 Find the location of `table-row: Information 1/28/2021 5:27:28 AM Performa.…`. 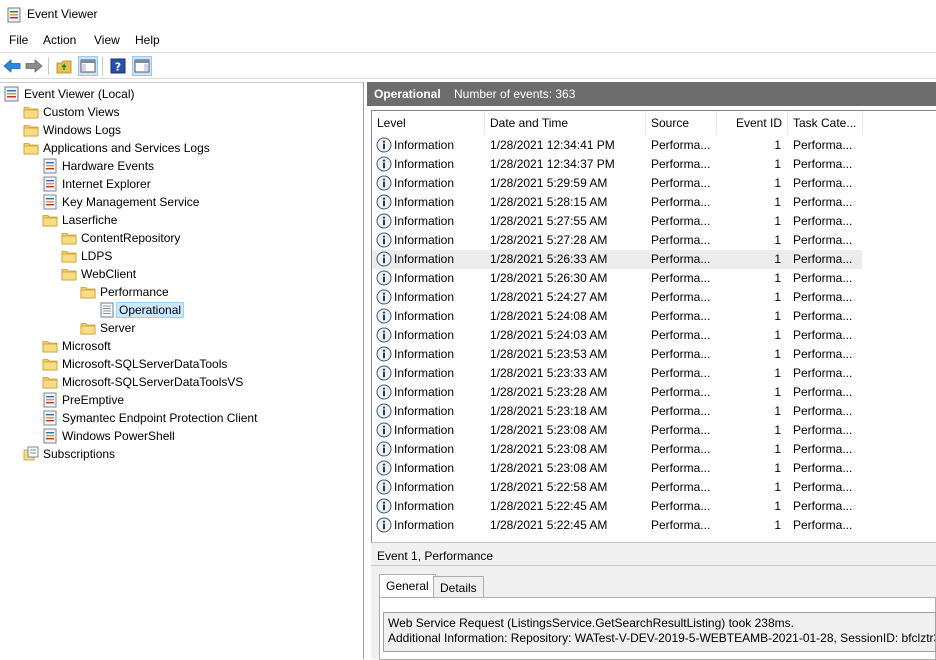

table-row: Information 1/28/2021 5:27:28 AM Performa.… is located at coordinates (617, 240).